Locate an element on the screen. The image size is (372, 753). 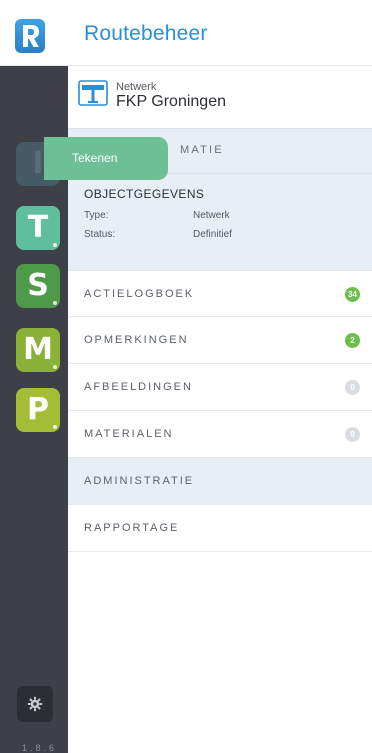
object-details-title: OBJECTGEGEVENS is located at coordinates (144, 194).